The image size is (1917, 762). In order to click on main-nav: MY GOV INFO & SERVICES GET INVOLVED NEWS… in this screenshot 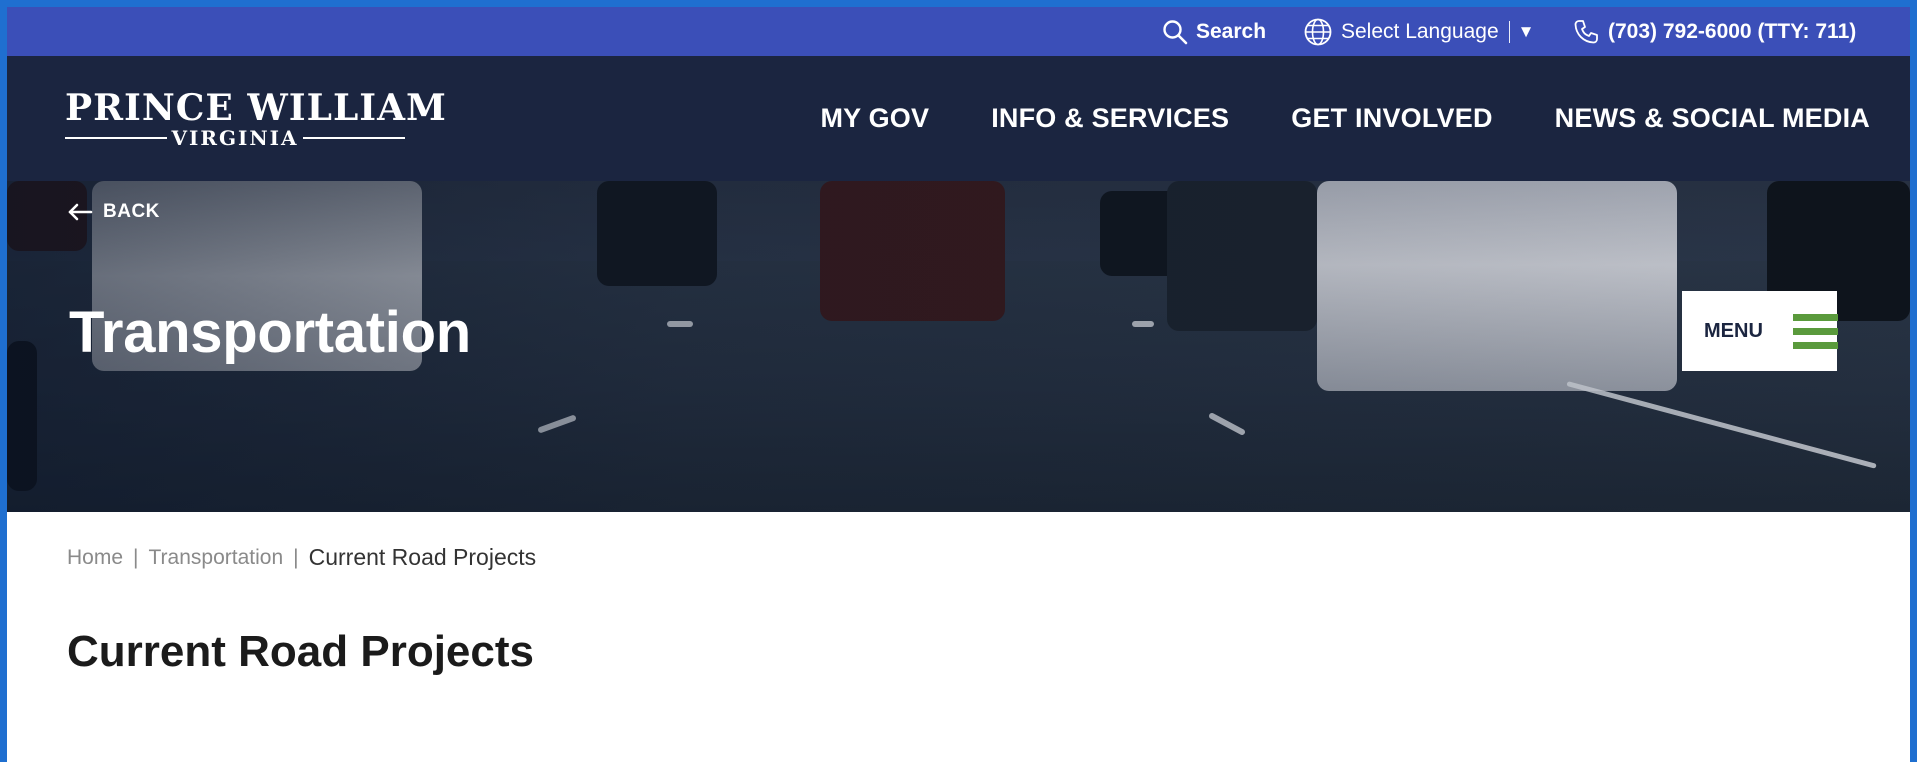, I will do `click(1314, 118)`.